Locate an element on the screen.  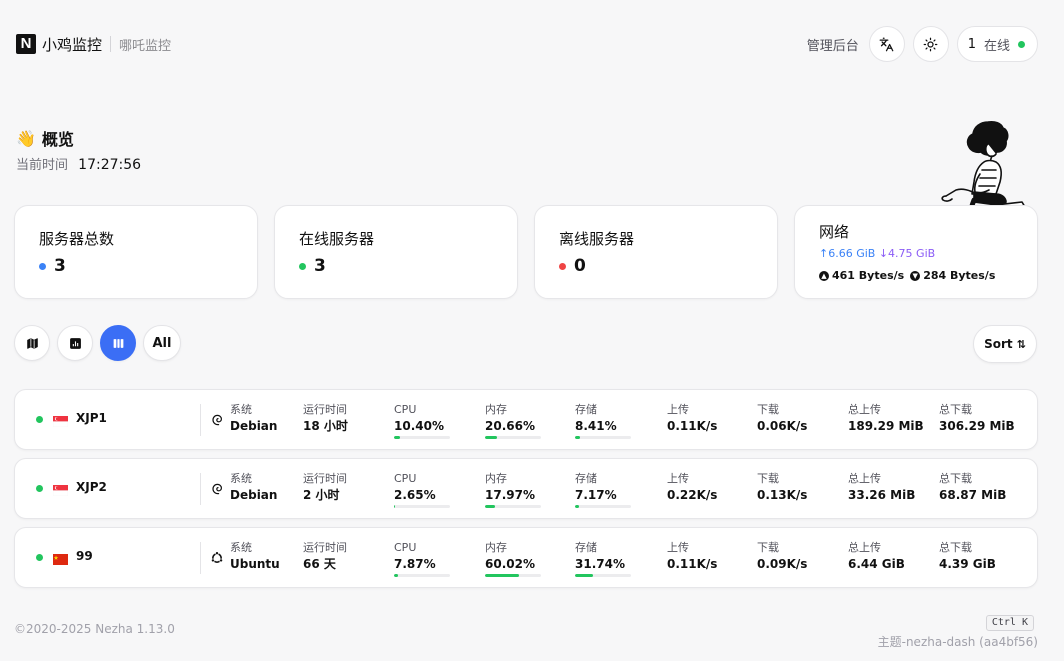
metric-os: 系统 Ubuntu is located at coordinates (255, 557).